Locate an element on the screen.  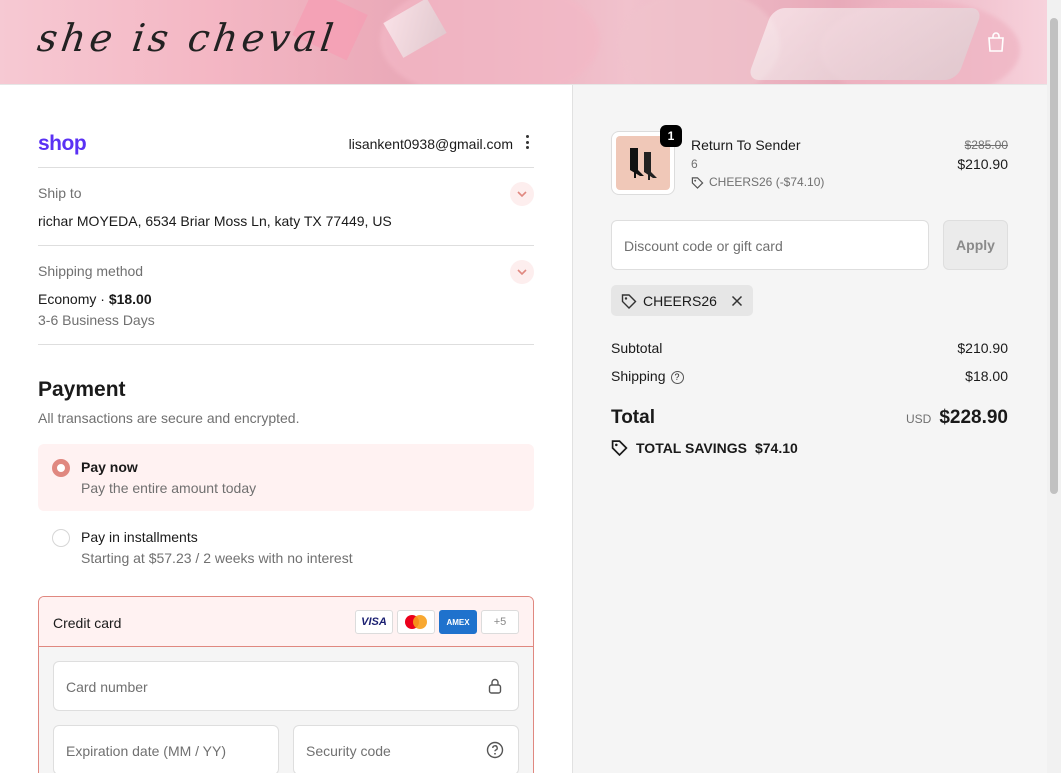
shipping-method-value: Economy · $18.00 is located at coordinates (95, 299).